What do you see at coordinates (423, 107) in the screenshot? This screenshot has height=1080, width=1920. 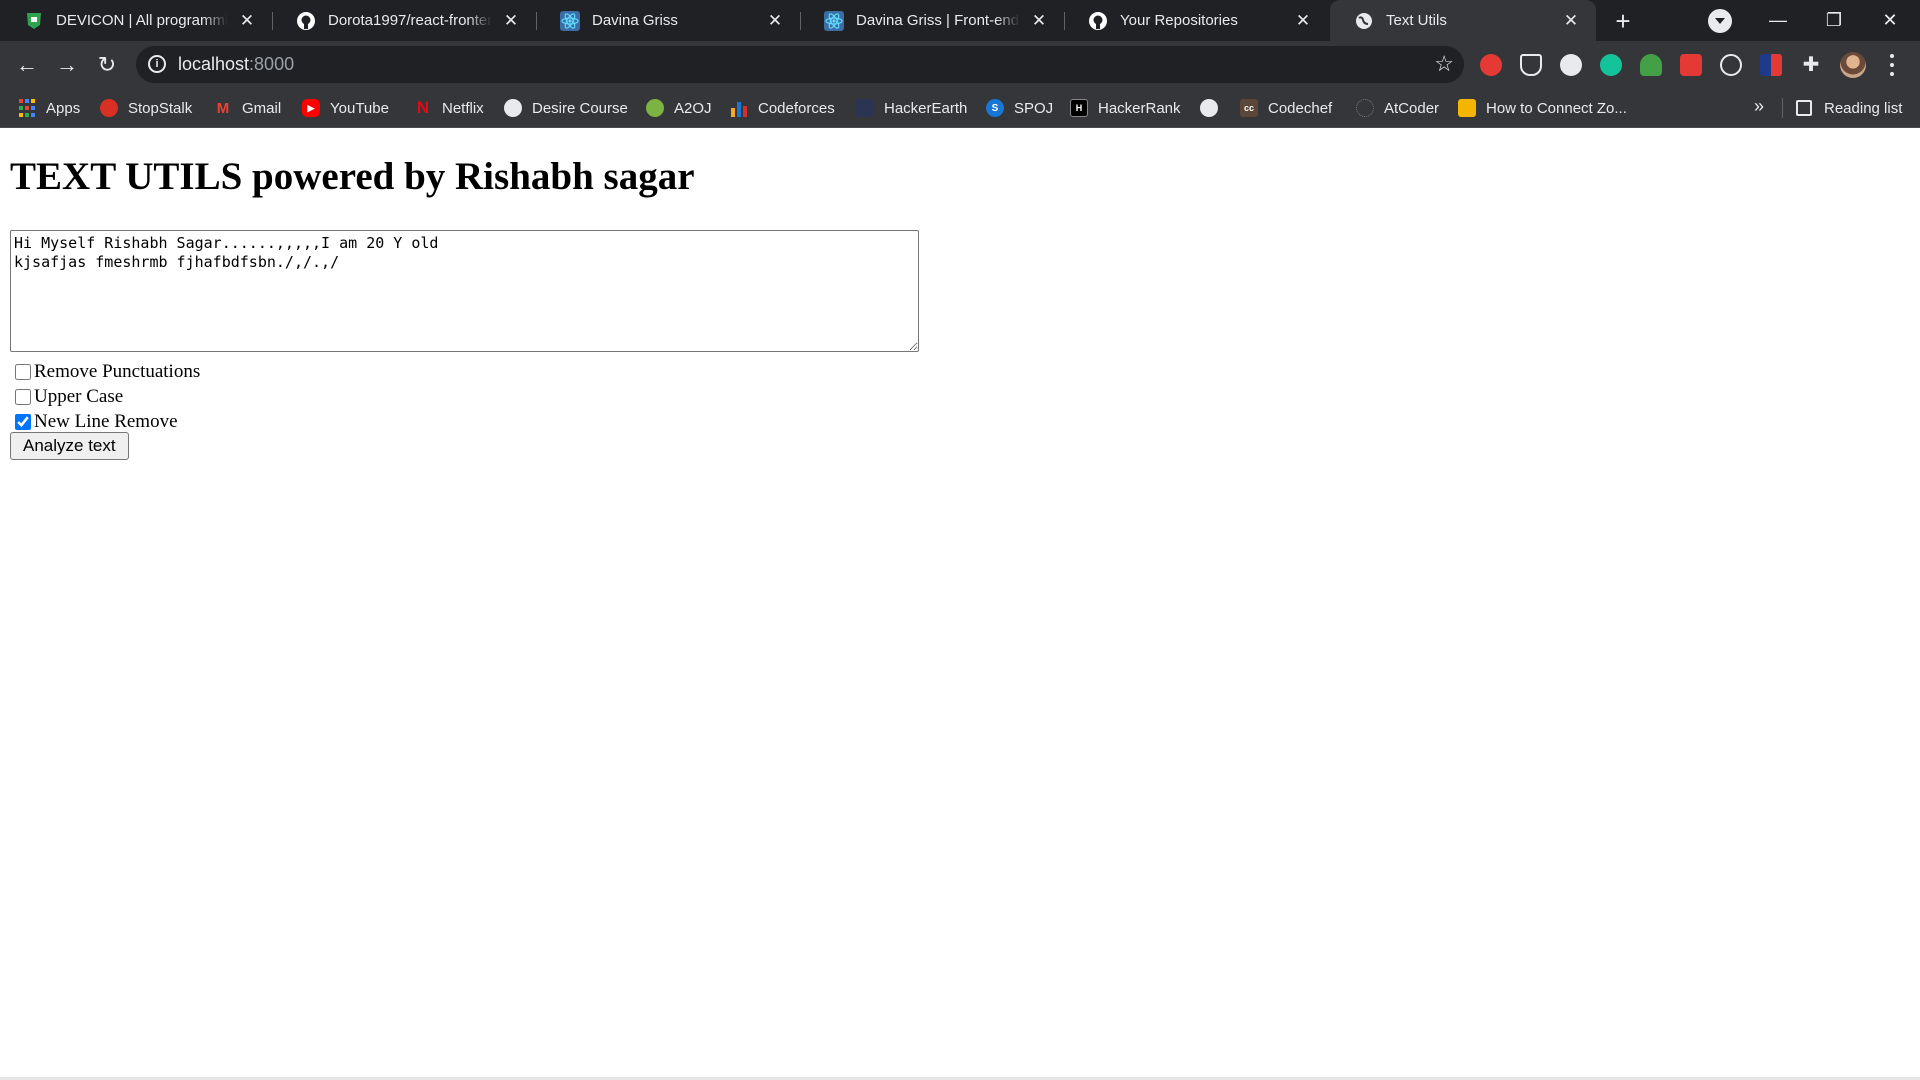 I see `netflix-icon: N` at bounding box center [423, 107].